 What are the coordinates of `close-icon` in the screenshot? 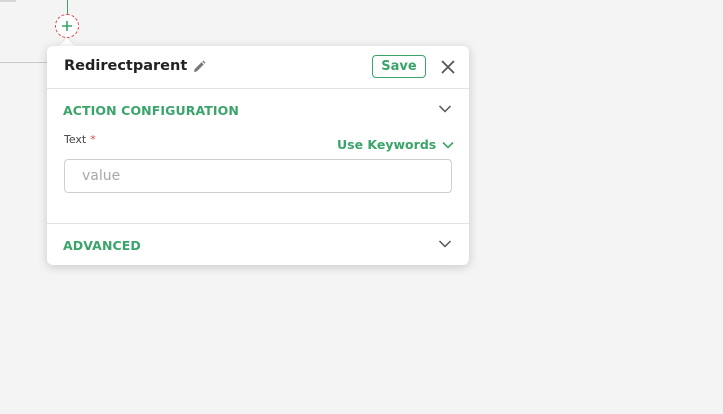 It's located at (448, 67).